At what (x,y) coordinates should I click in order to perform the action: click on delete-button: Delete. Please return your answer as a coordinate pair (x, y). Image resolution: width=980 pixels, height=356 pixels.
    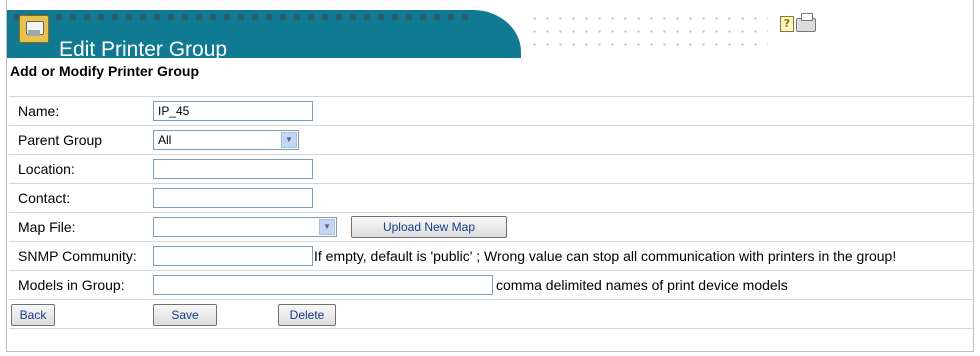
    Looking at the image, I should click on (307, 315).